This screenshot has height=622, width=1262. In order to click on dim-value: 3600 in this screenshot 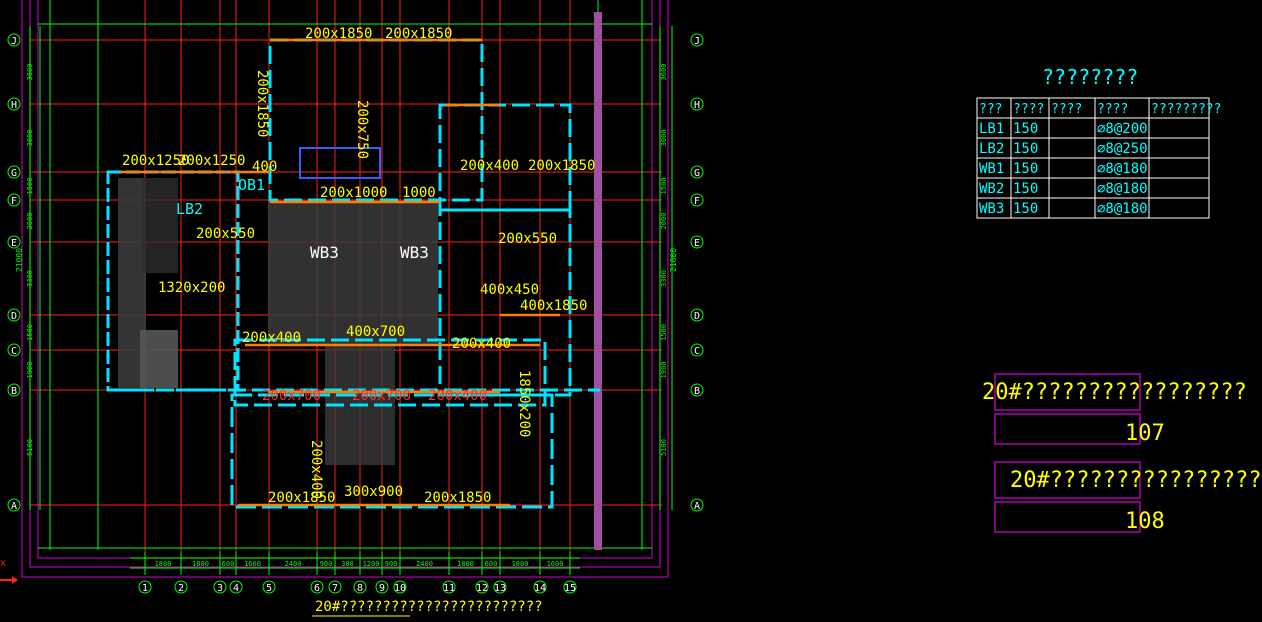, I will do `click(664, 72)`.